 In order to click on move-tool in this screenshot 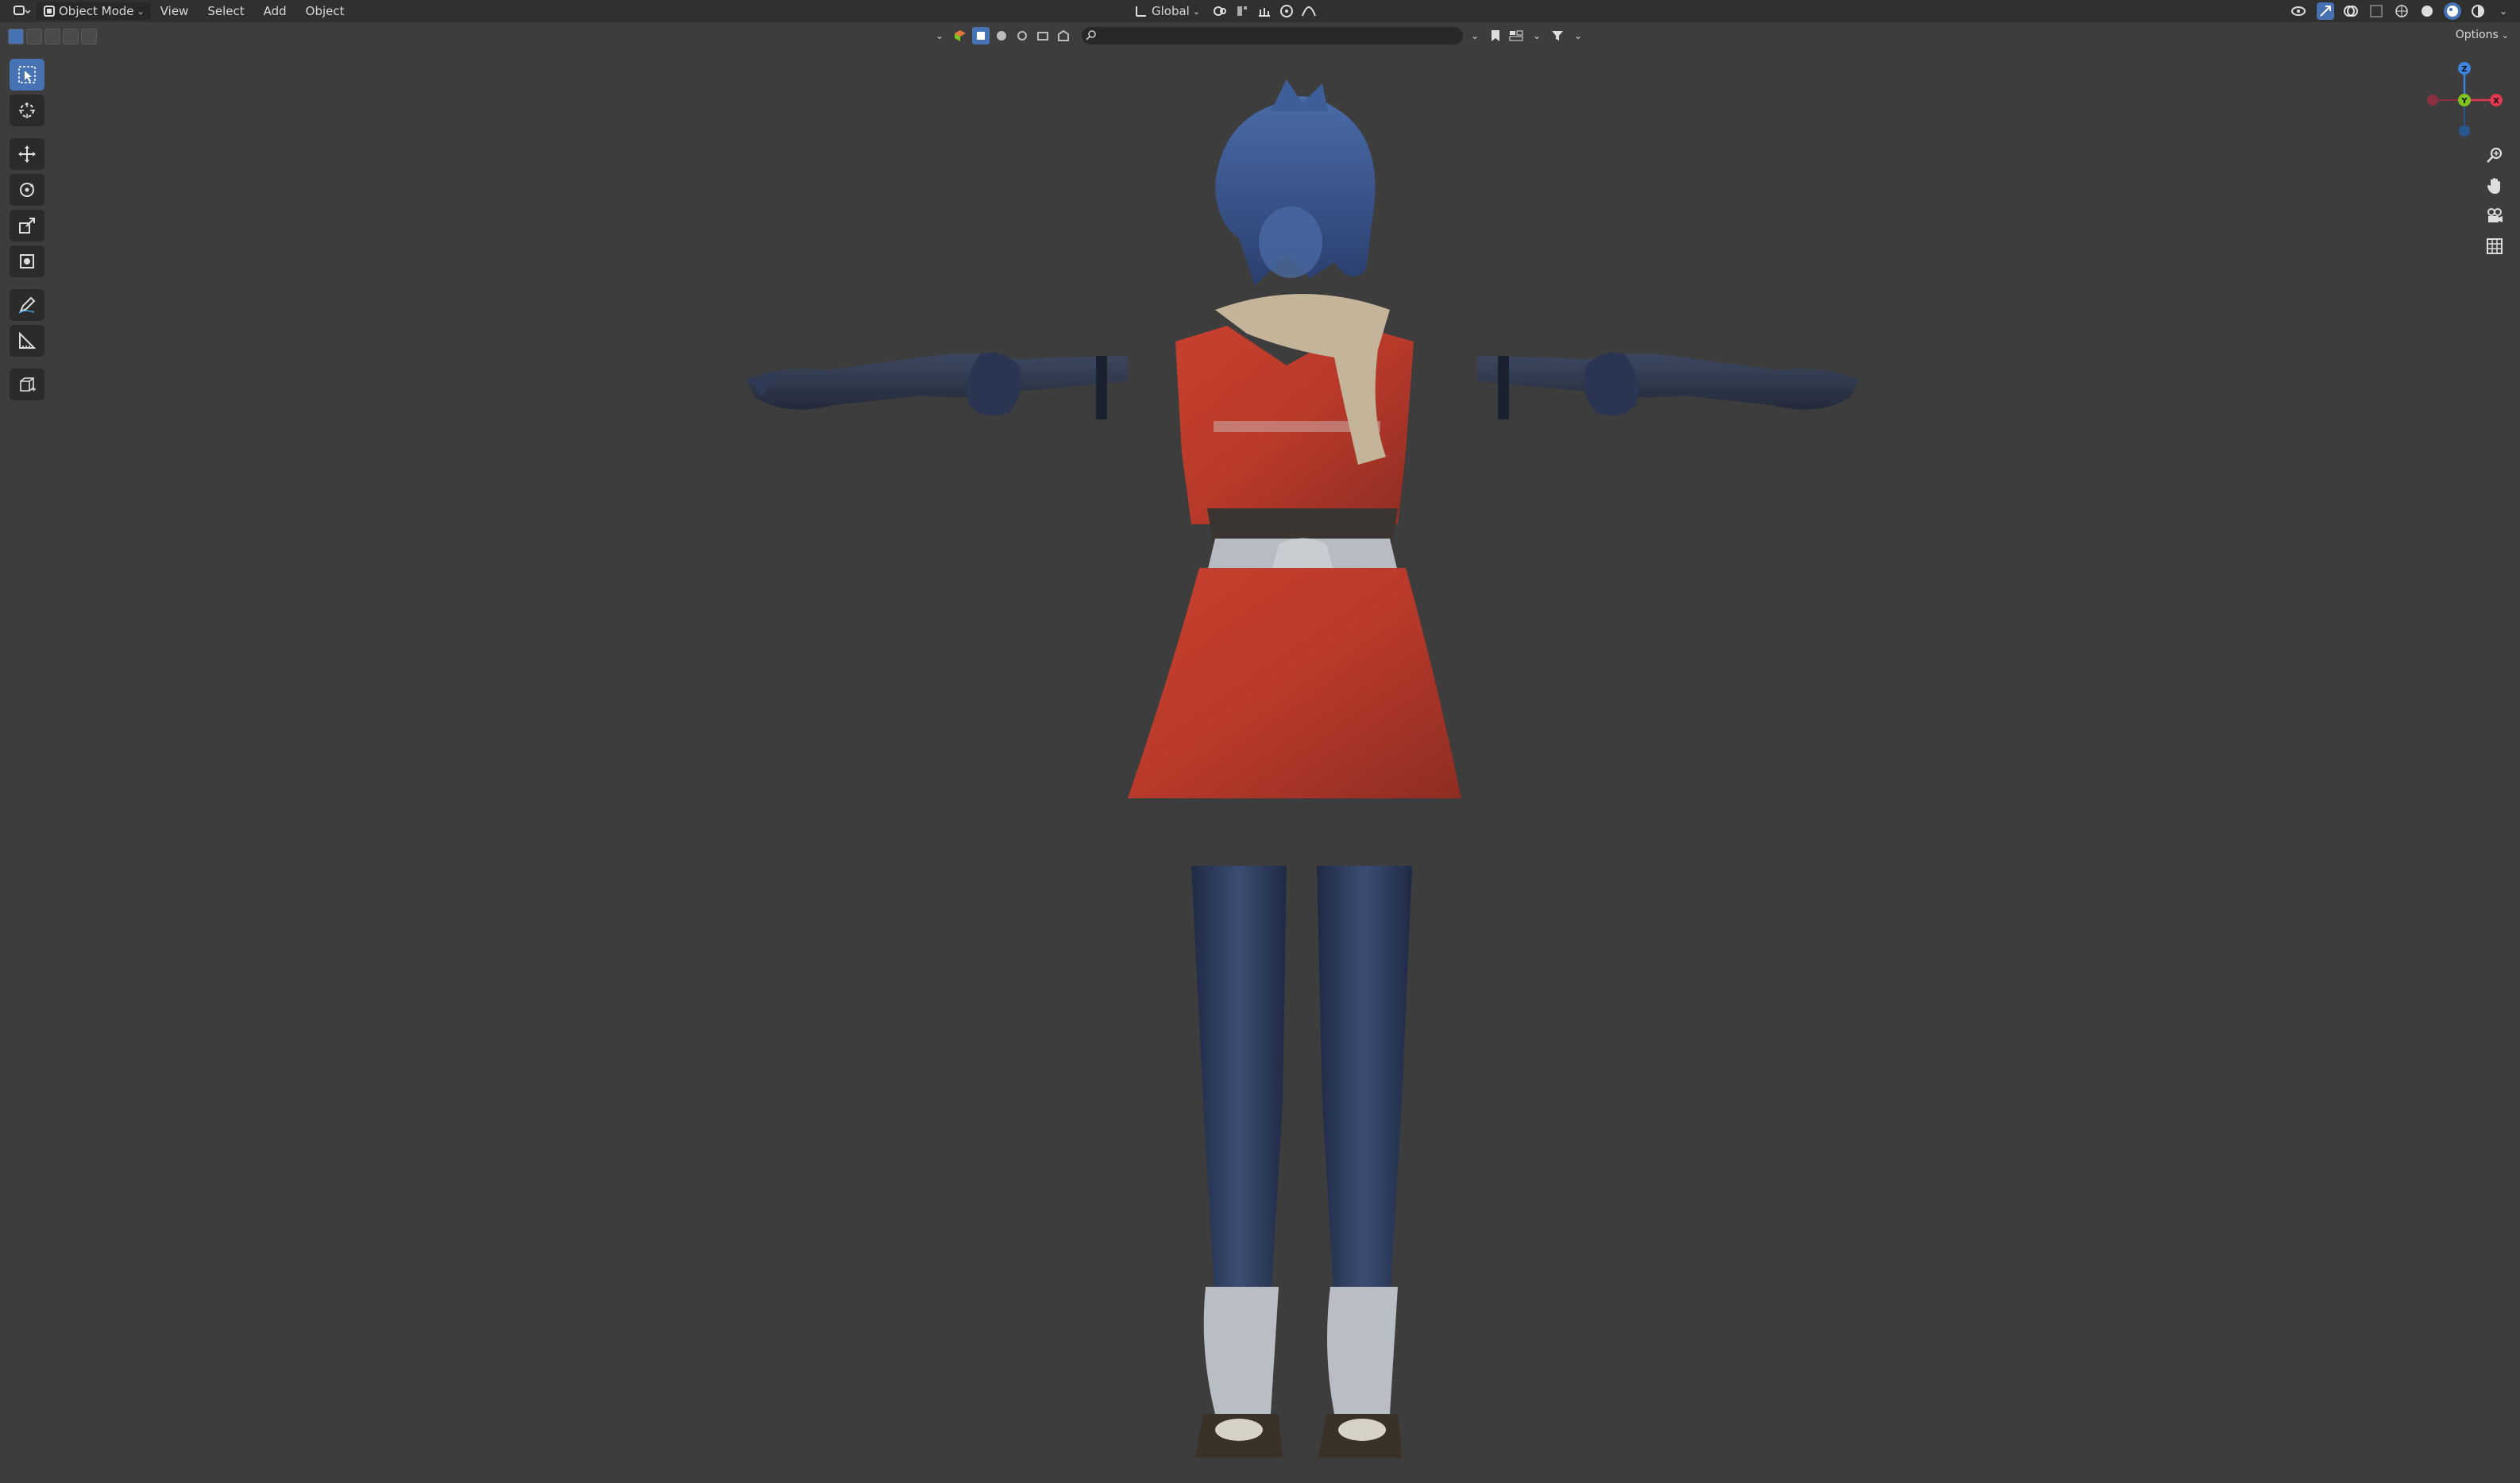, I will do `click(27, 154)`.